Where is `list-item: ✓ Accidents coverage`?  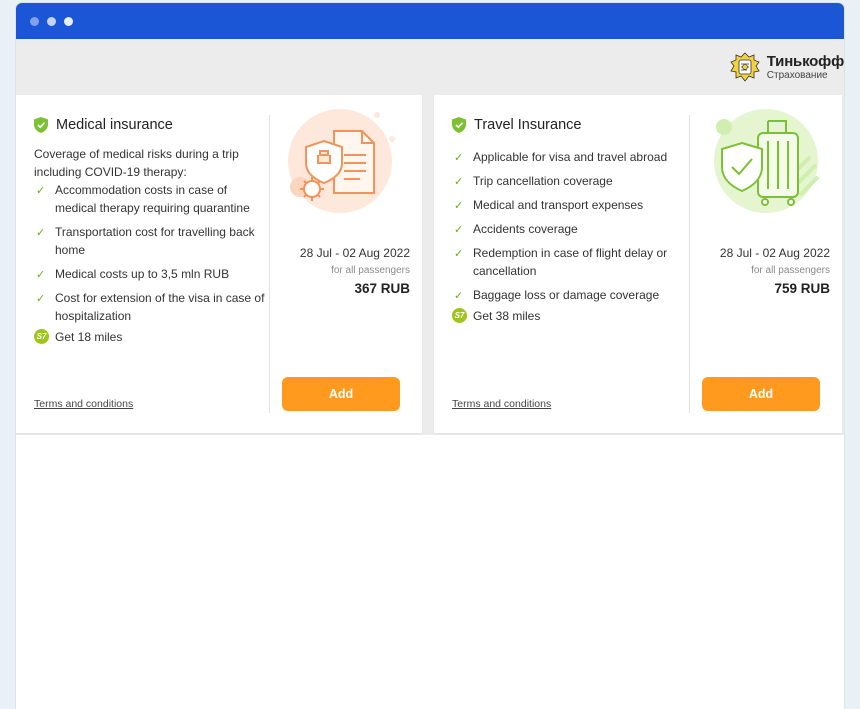
list-item: ✓ Accidents coverage is located at coordinates (568, 229).